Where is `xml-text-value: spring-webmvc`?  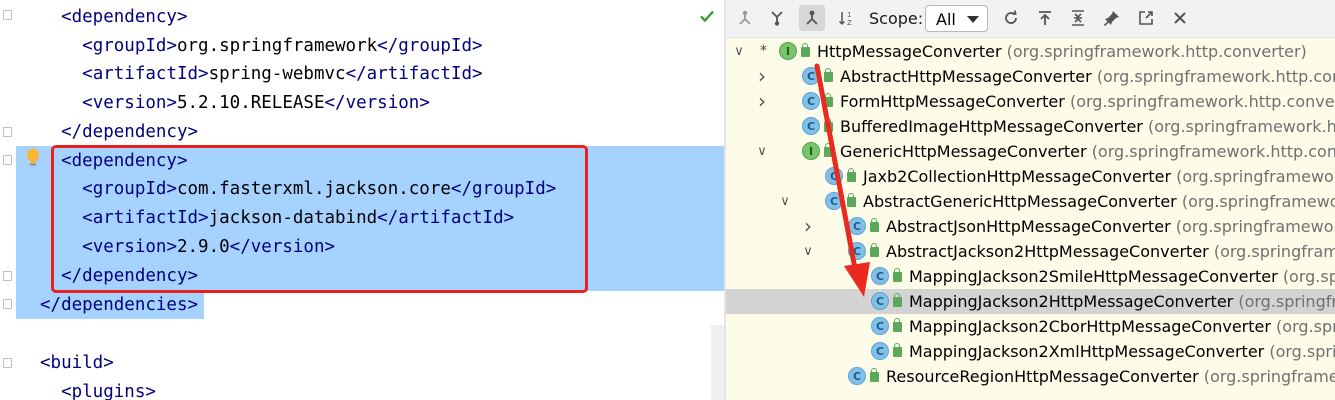 xml-text-value: spring-webmvc is located at coordinates (277, 74).